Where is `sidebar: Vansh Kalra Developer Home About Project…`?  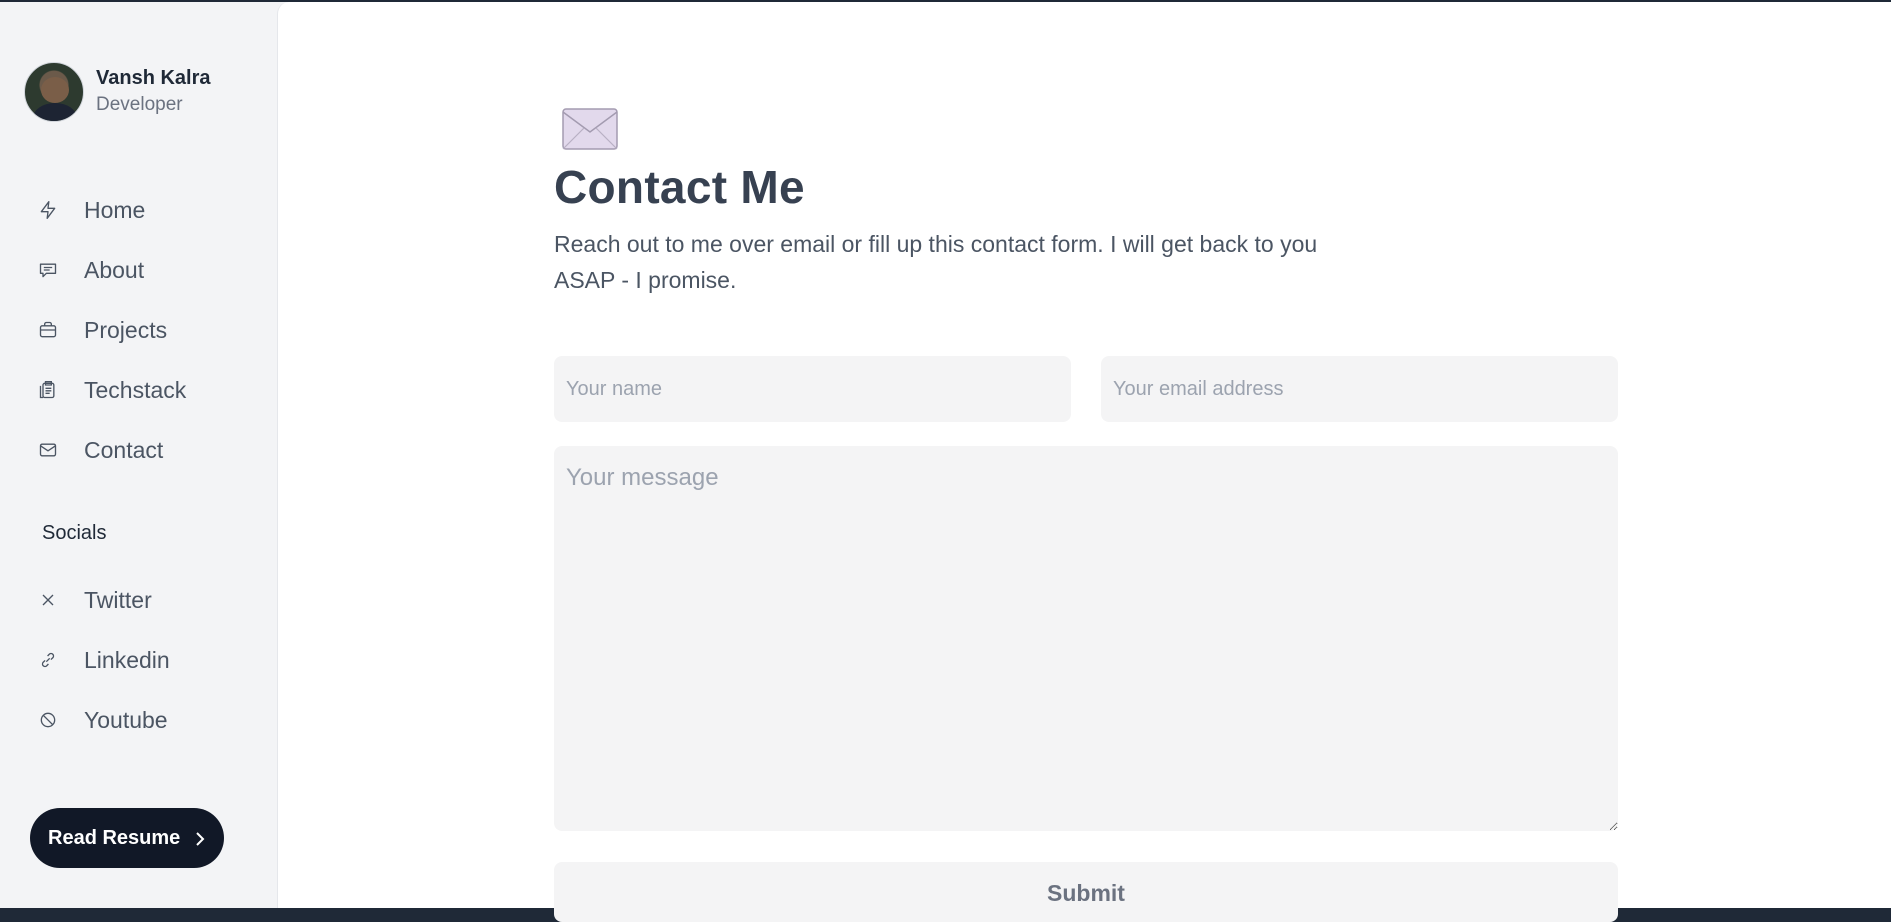 sidebar: Vansh Kalra Developer Home About Project… is located at coordinates (138, 455).